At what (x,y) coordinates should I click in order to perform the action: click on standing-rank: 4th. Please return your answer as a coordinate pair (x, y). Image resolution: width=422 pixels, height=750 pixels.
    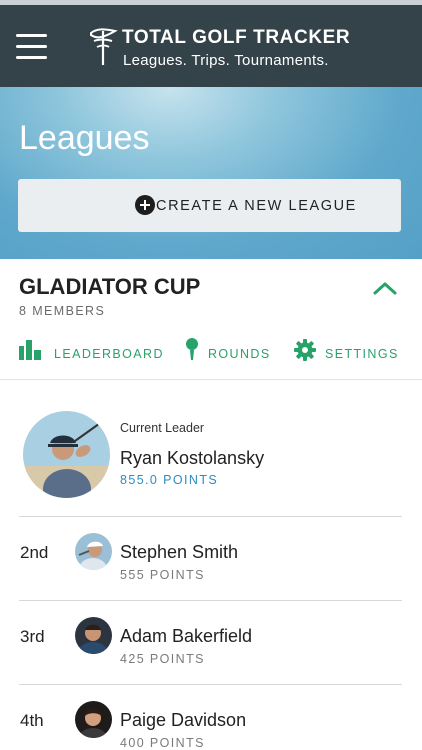
    Looking at the image, I should click on (32, 720).